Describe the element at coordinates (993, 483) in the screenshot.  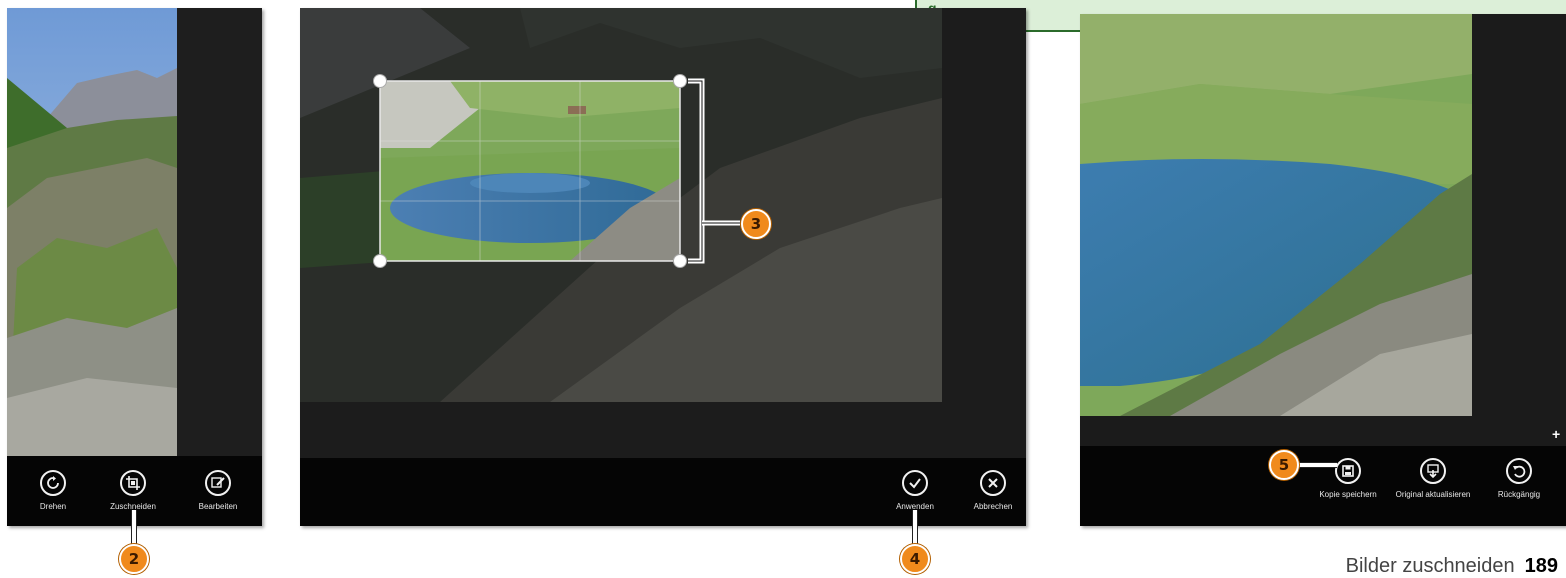
I see `close-icon` at that location.